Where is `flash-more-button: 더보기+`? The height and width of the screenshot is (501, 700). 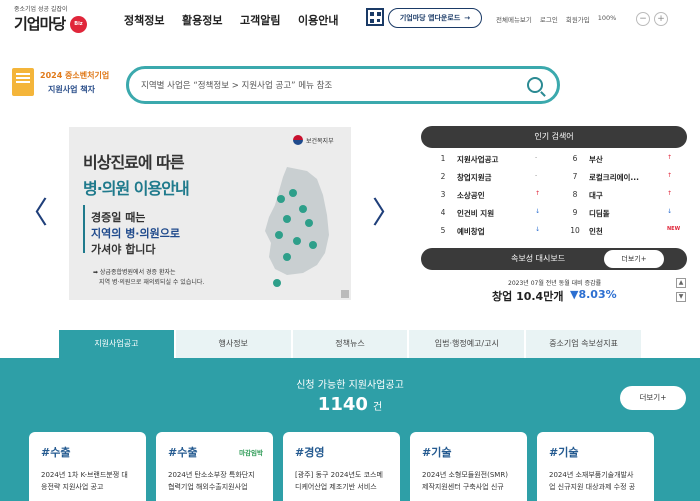
flash-more-button: 더보기+ is located at coordinates (634, 259).